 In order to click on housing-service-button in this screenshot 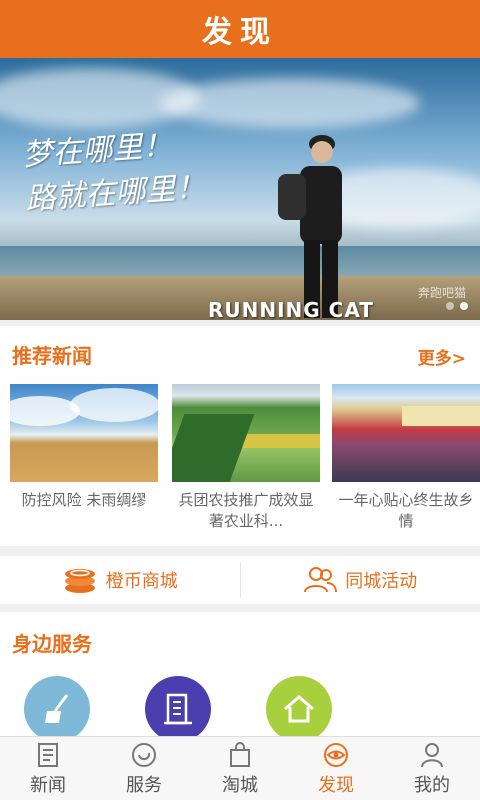, I will do `click(299, 707)`.